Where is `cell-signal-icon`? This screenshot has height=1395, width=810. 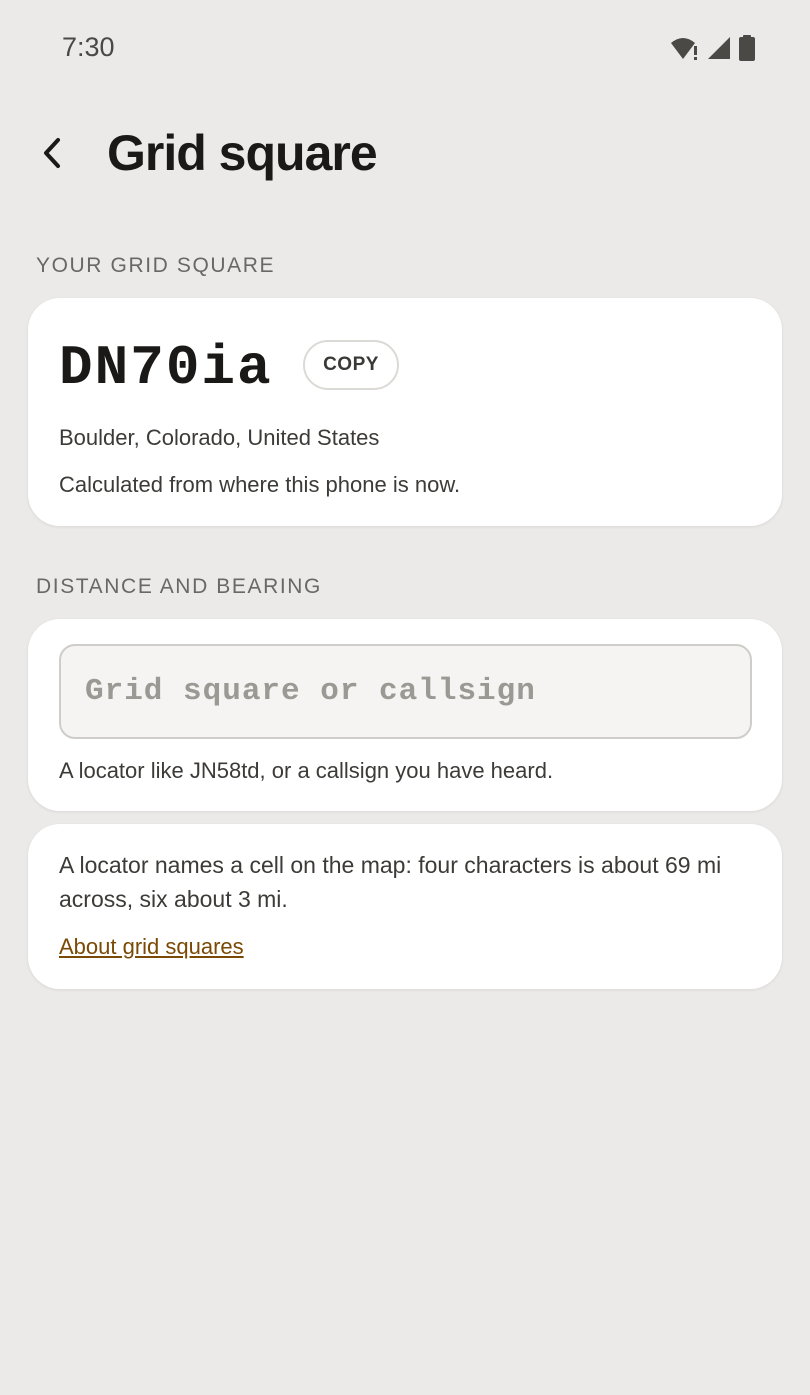
cell-signal-icon is located at coordinates (719, 48).